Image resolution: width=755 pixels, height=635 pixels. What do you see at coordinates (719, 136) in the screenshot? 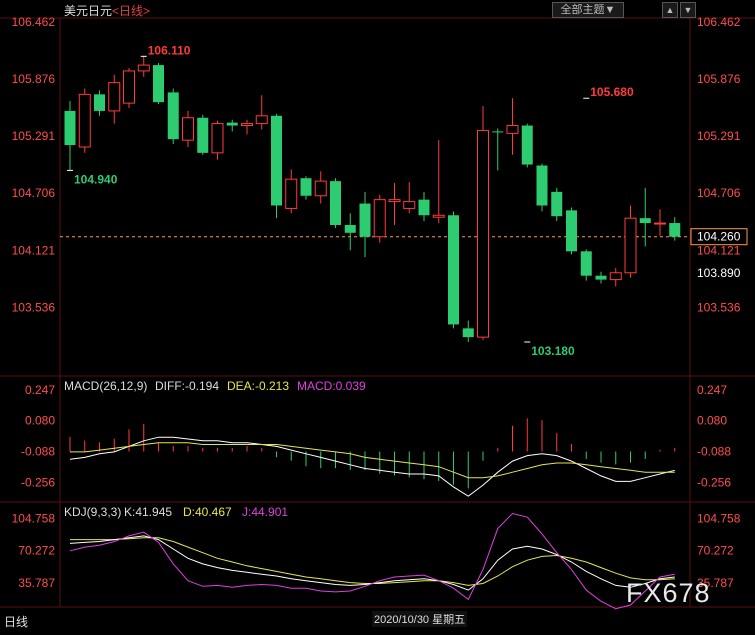
I see `price-tick-right: 105.291` at bounding box center [719, 136].